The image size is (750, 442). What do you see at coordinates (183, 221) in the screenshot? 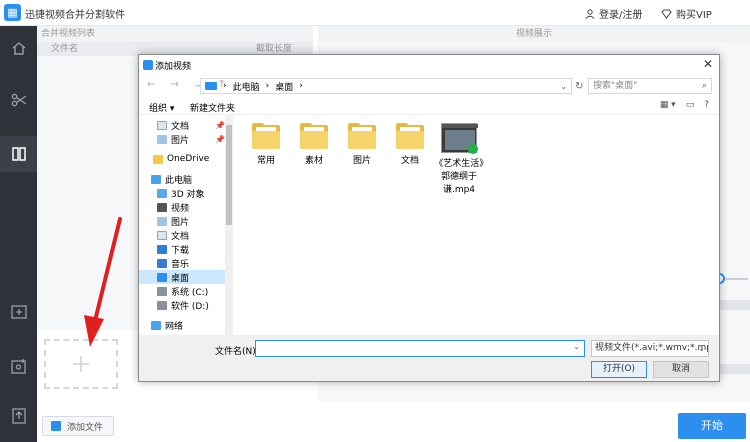
I see `tree-item-pictures: 图片` at bounding box center [183, 221].